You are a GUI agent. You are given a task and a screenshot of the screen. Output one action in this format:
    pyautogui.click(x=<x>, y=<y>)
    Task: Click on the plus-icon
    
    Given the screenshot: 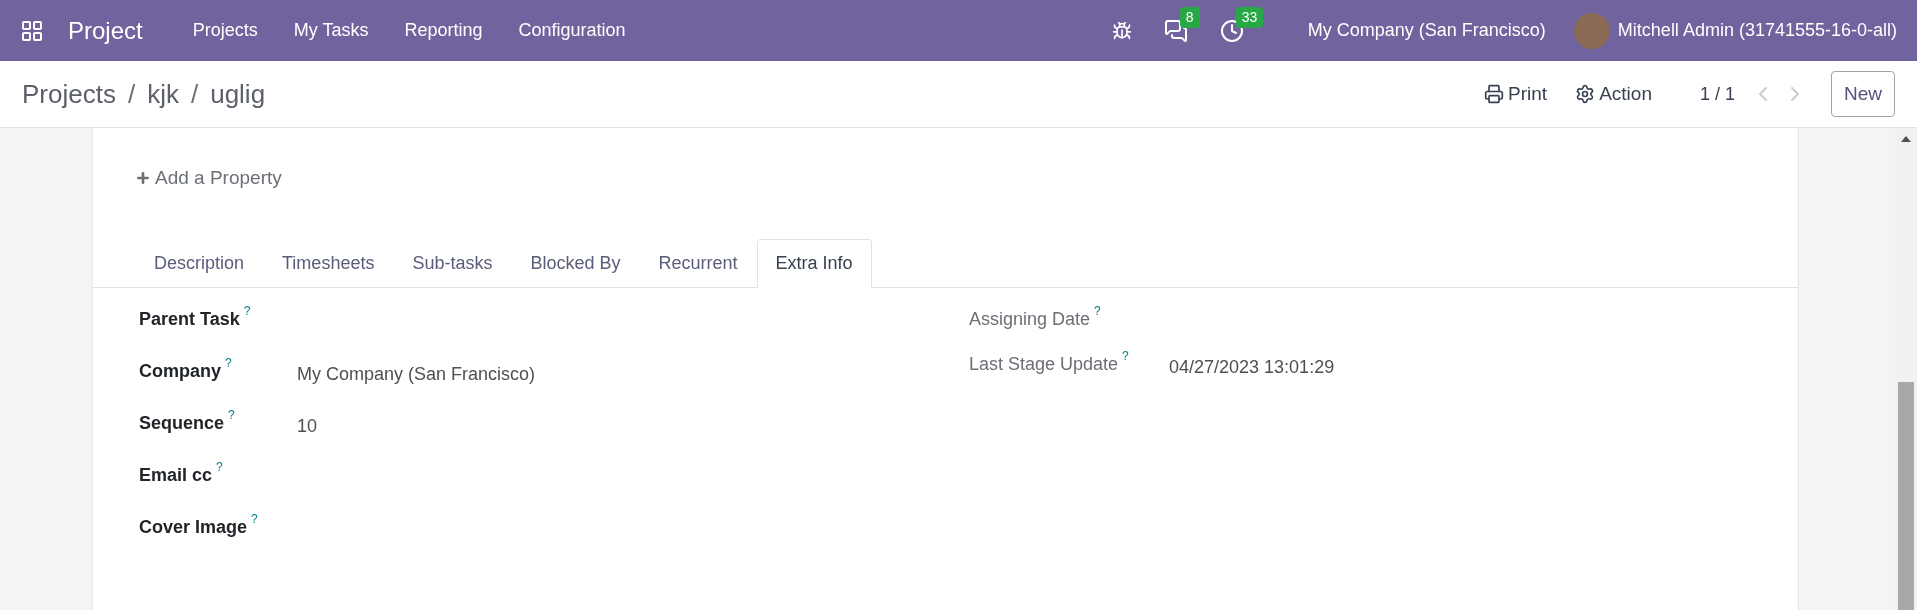 What is the action you would take?
    pyautogui.click(x=143, y=178)
    